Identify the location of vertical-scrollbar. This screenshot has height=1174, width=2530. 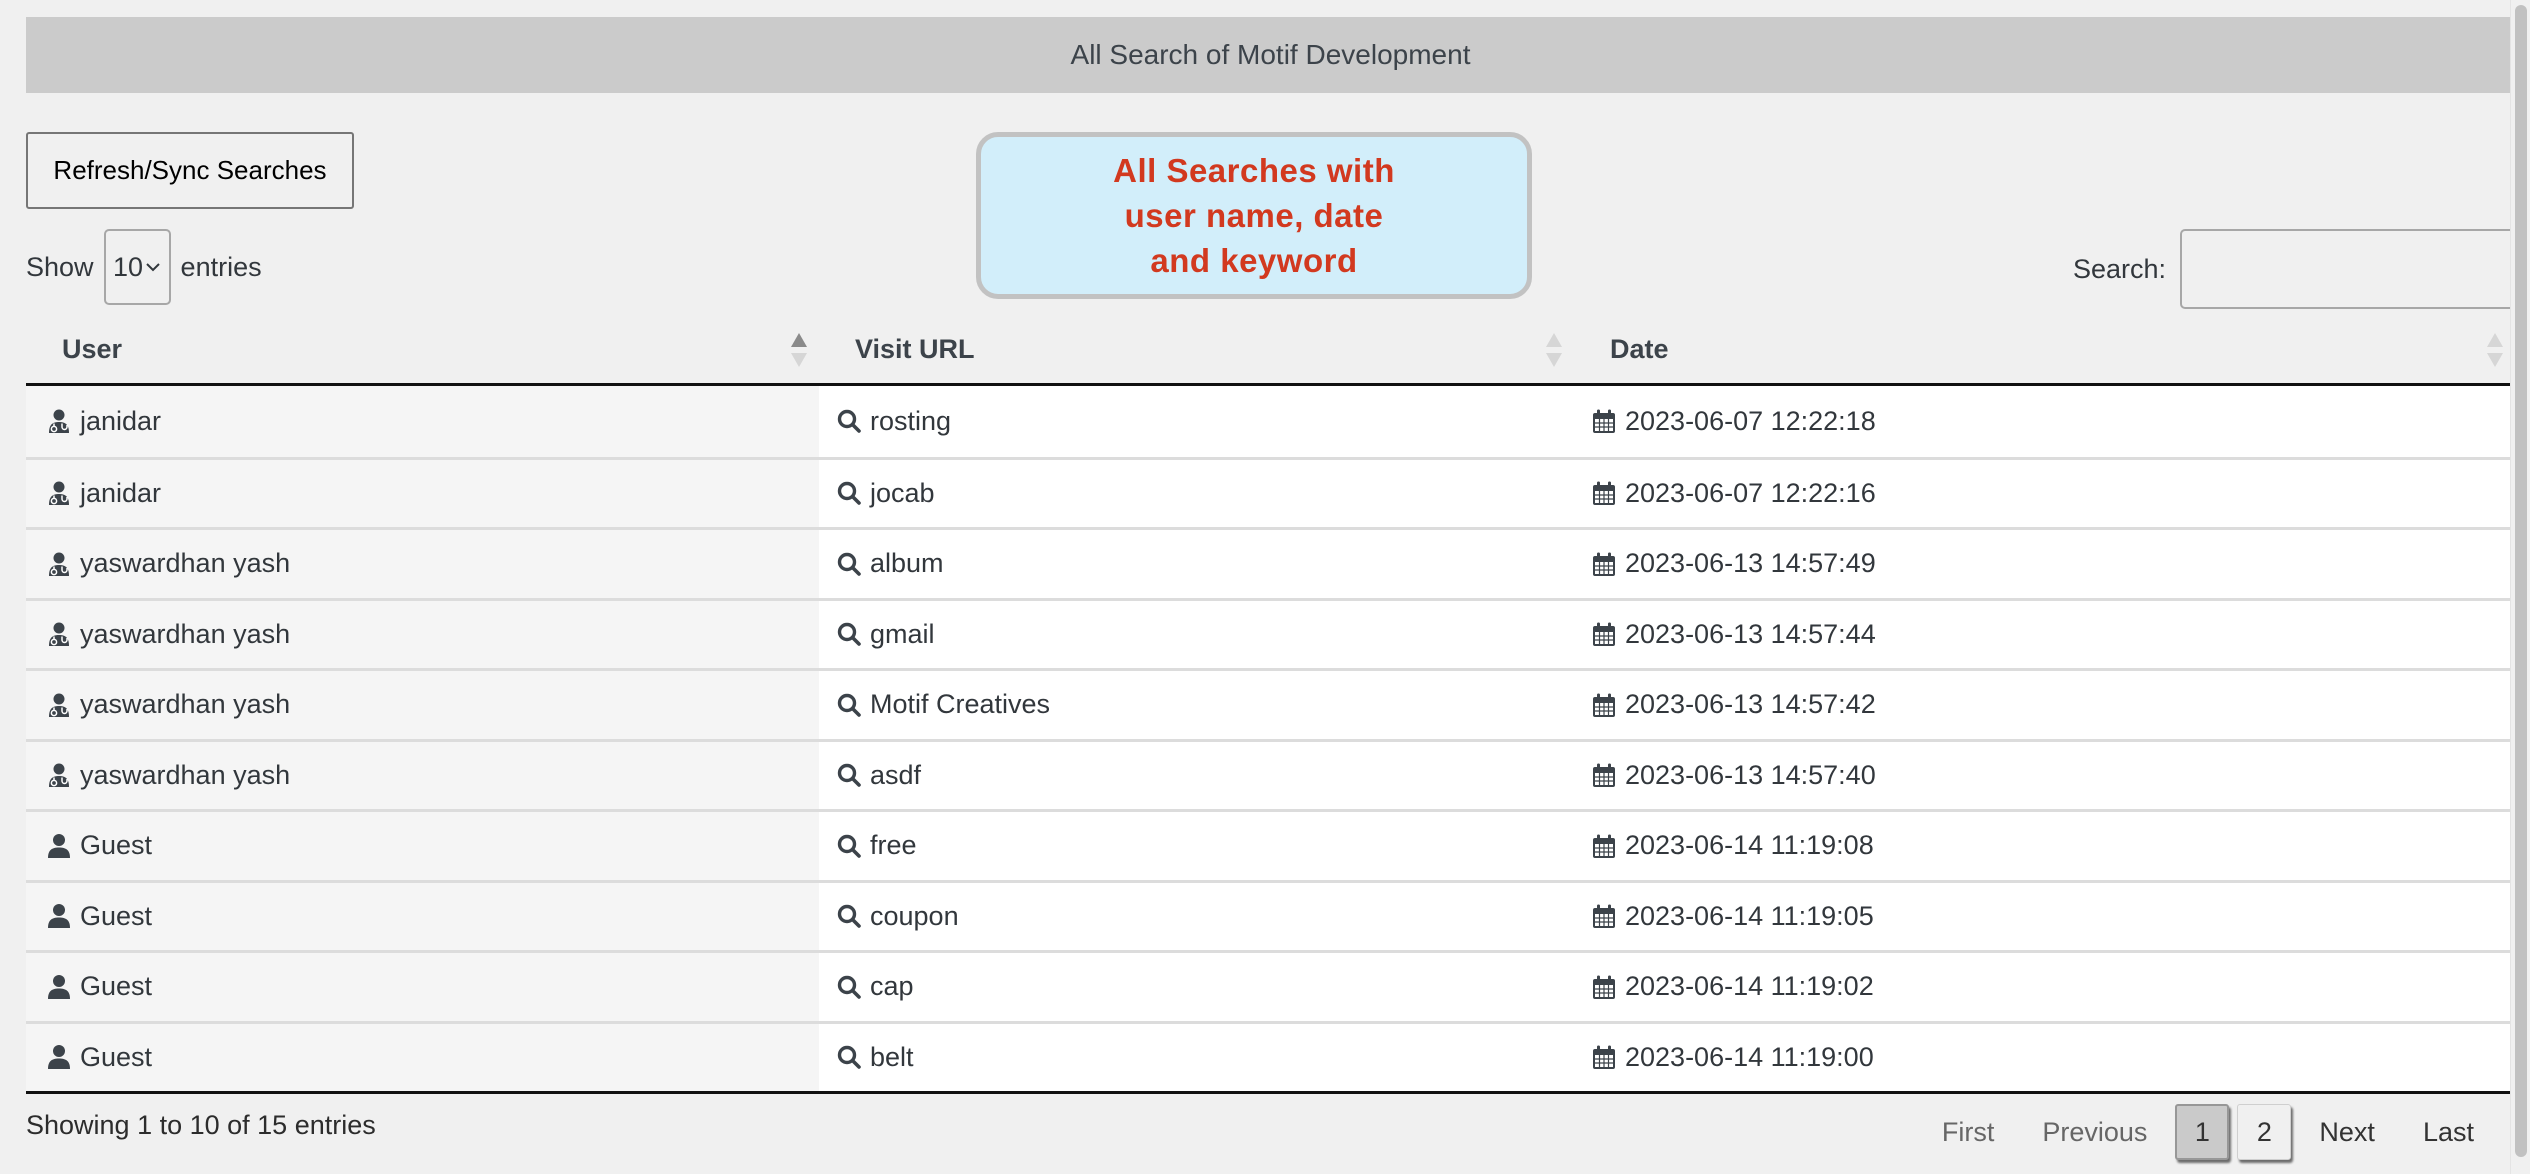
(2520, 587).